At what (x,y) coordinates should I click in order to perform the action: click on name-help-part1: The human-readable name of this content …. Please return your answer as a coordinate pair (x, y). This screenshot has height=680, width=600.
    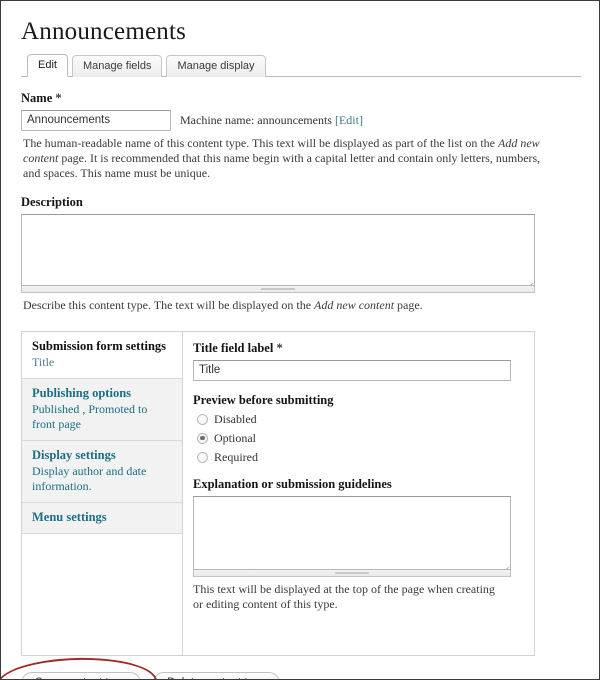
    Looking at the image, I should click on (260, 142).